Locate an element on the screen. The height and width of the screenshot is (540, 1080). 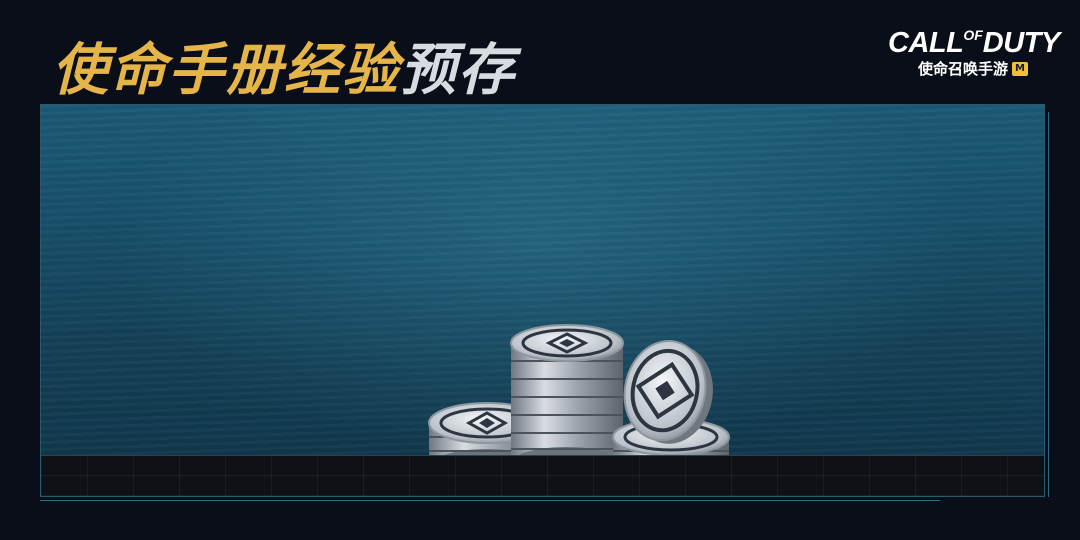
page-title-highlight: 使命手册经验 is located at coordinates (226, 70).